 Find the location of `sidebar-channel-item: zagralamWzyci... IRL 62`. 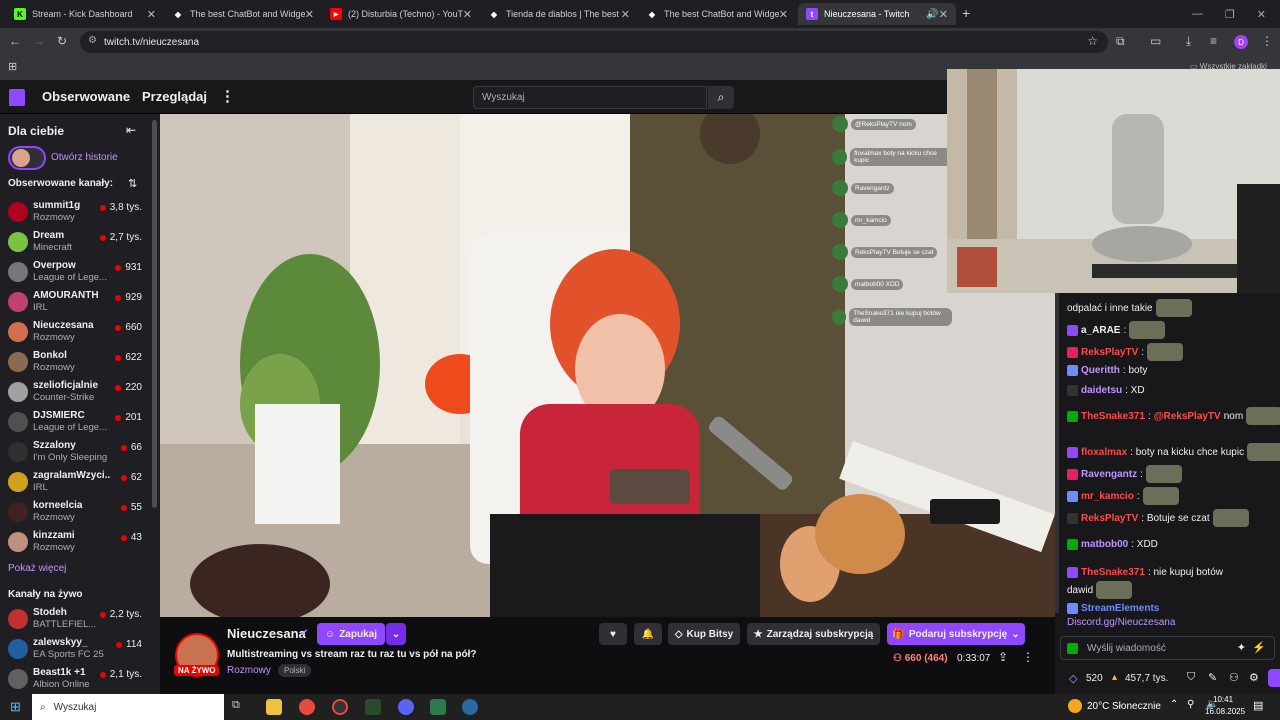

sidebar-channel-item: zagralamWzyci... IRL 62 is located at coordinates (75, 483).